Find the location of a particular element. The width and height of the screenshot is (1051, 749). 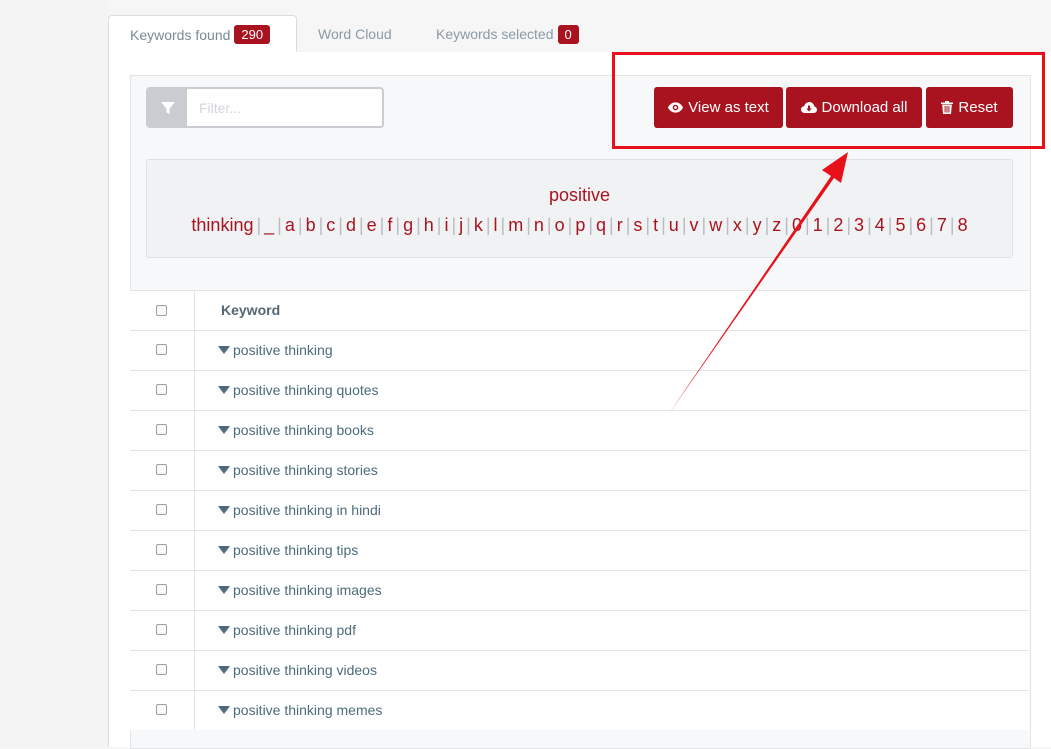

keyword-text: positive thinking videos is located at coordinates (305, 670).